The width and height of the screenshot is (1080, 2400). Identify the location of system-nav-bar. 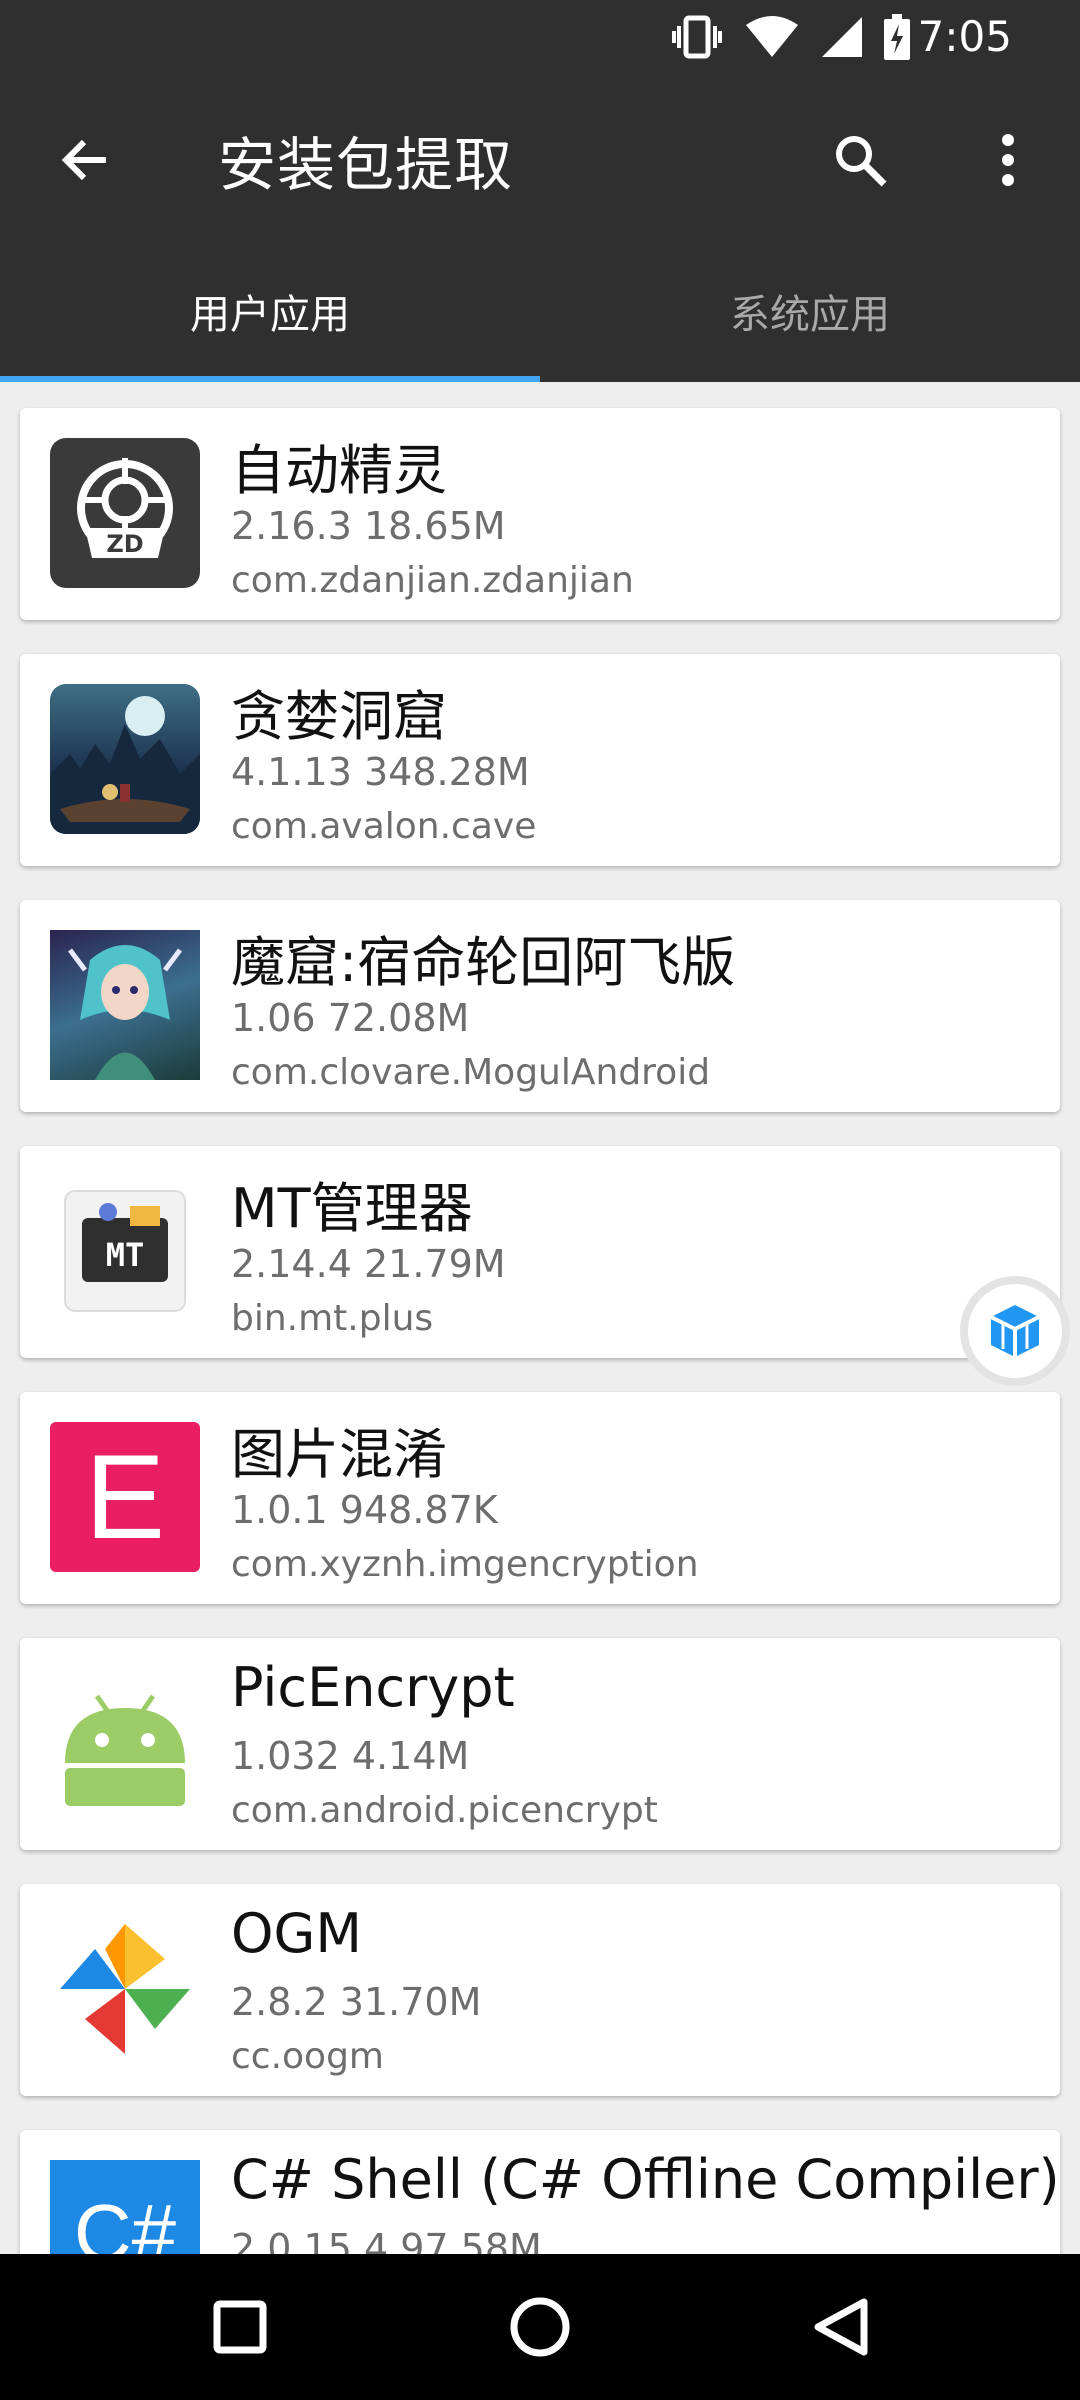
(540, 2327).